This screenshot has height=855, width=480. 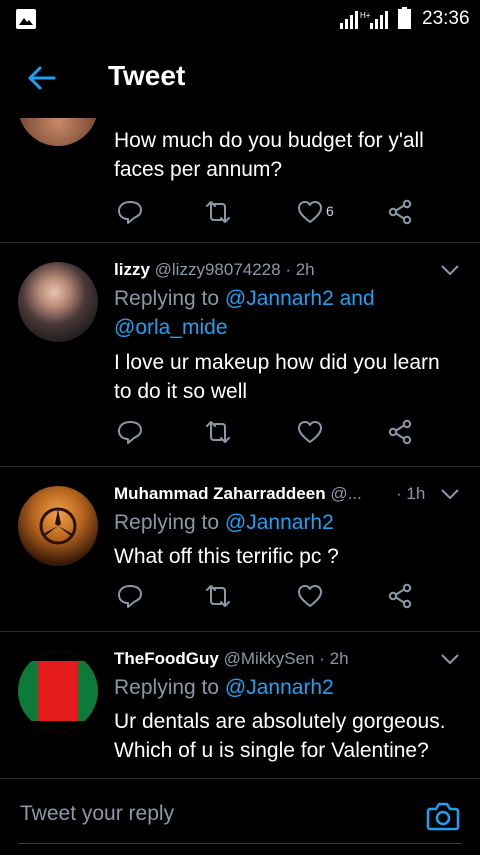 What do you see at coordinates (446, 18) in the screenshot?
I see `status-time: 23:36` at bounding box center [446, 18].